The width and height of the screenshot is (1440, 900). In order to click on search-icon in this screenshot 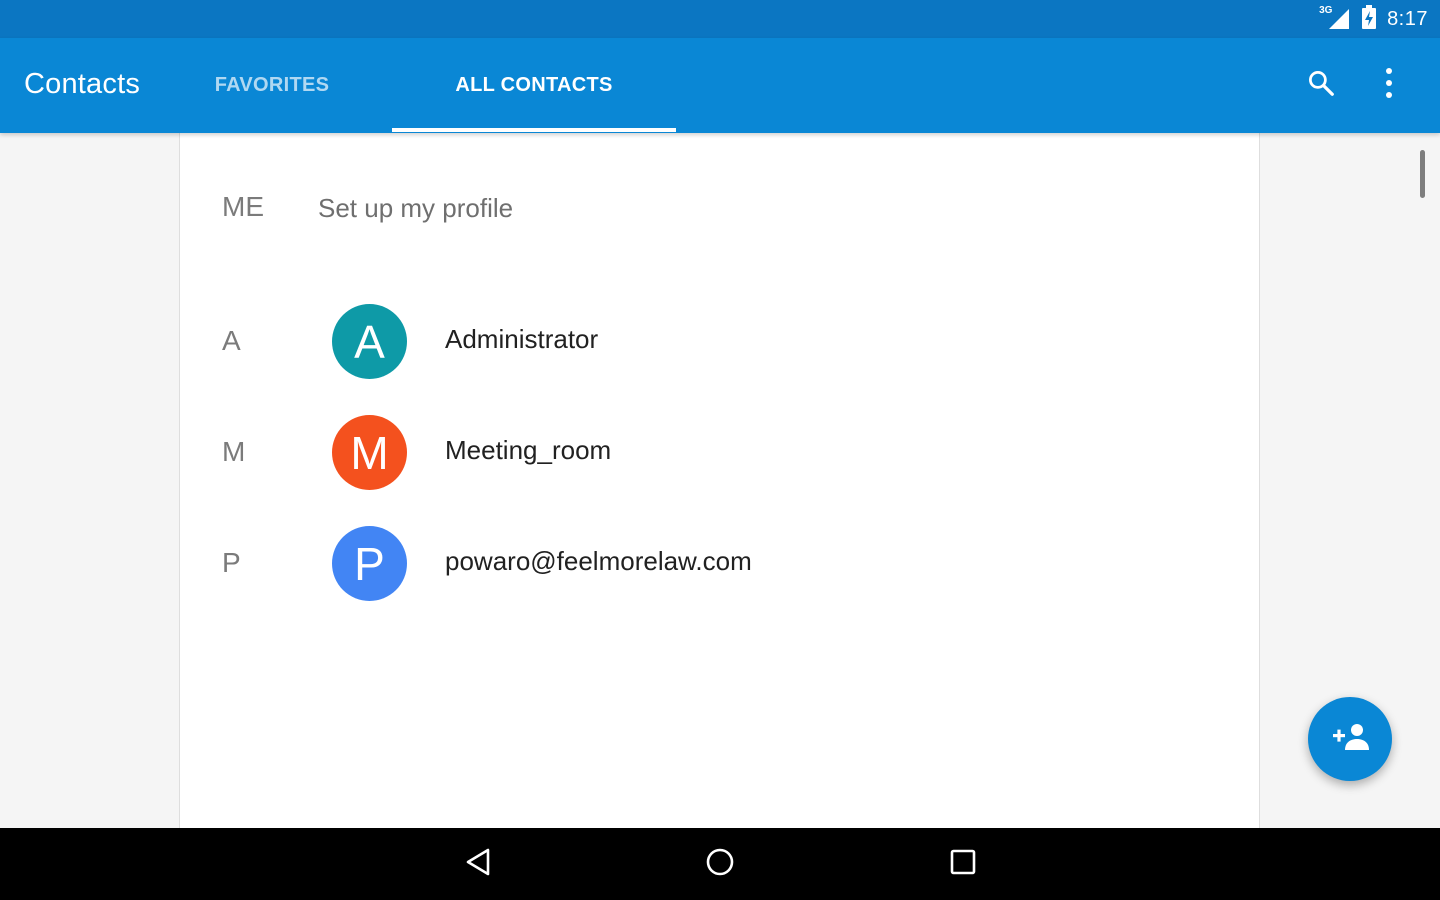, I will do `click(1321, 85)`.